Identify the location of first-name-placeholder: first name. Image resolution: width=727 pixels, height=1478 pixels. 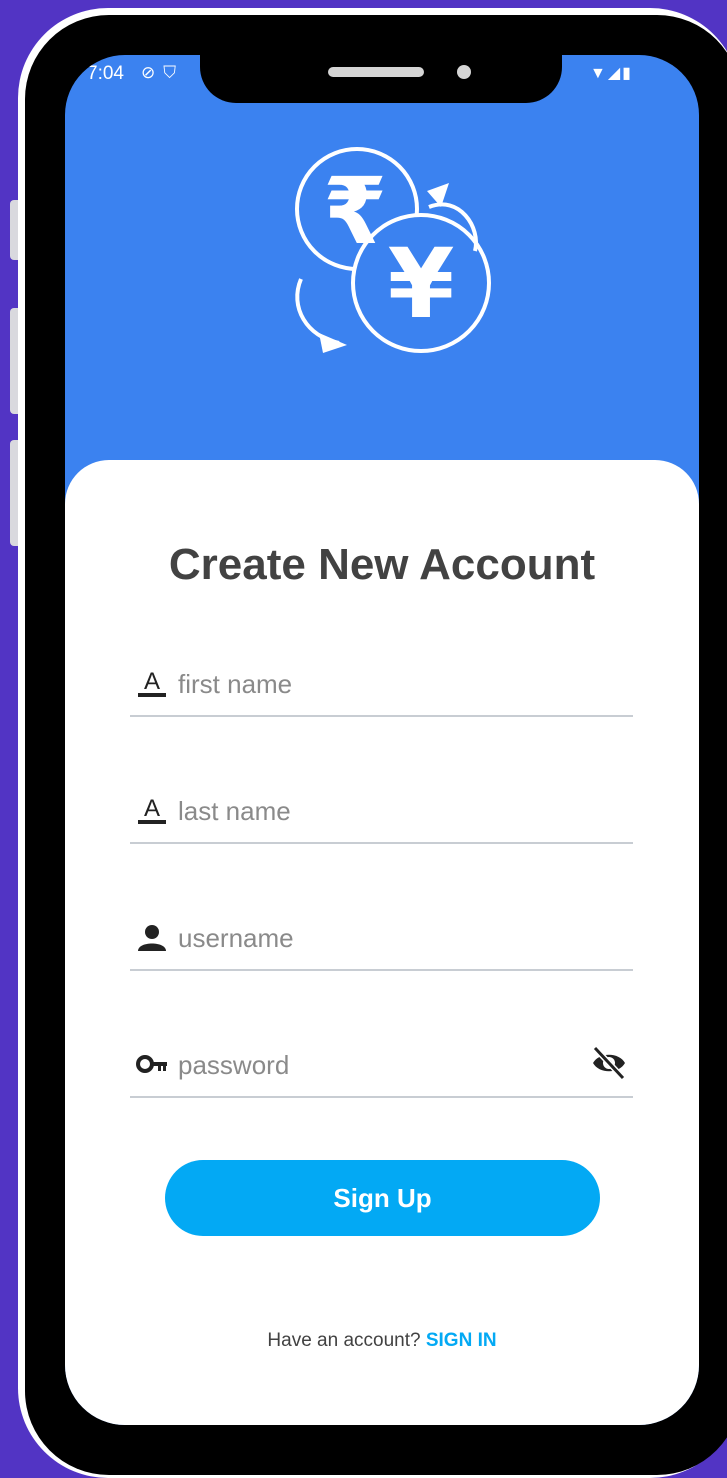
(235, 684).